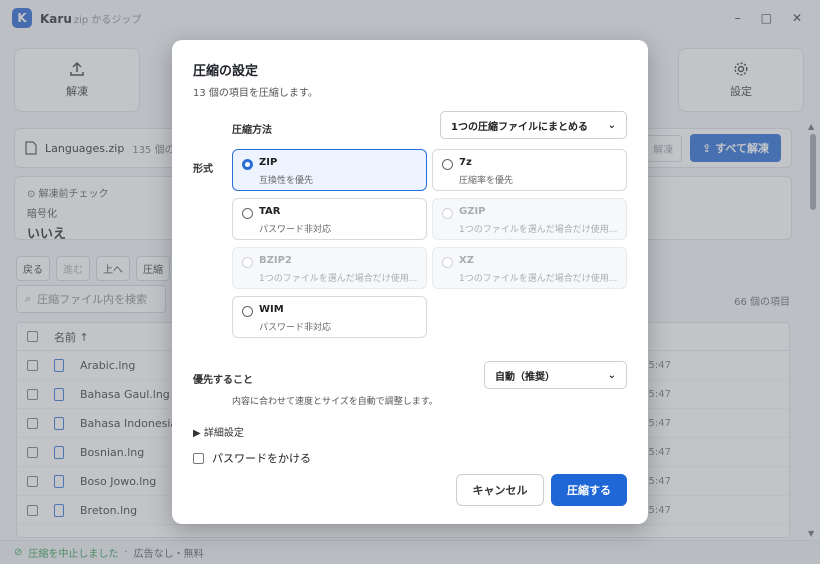 The image size is (820, 564). I want to click on priority-label: 優先すること, so click(223, 380).